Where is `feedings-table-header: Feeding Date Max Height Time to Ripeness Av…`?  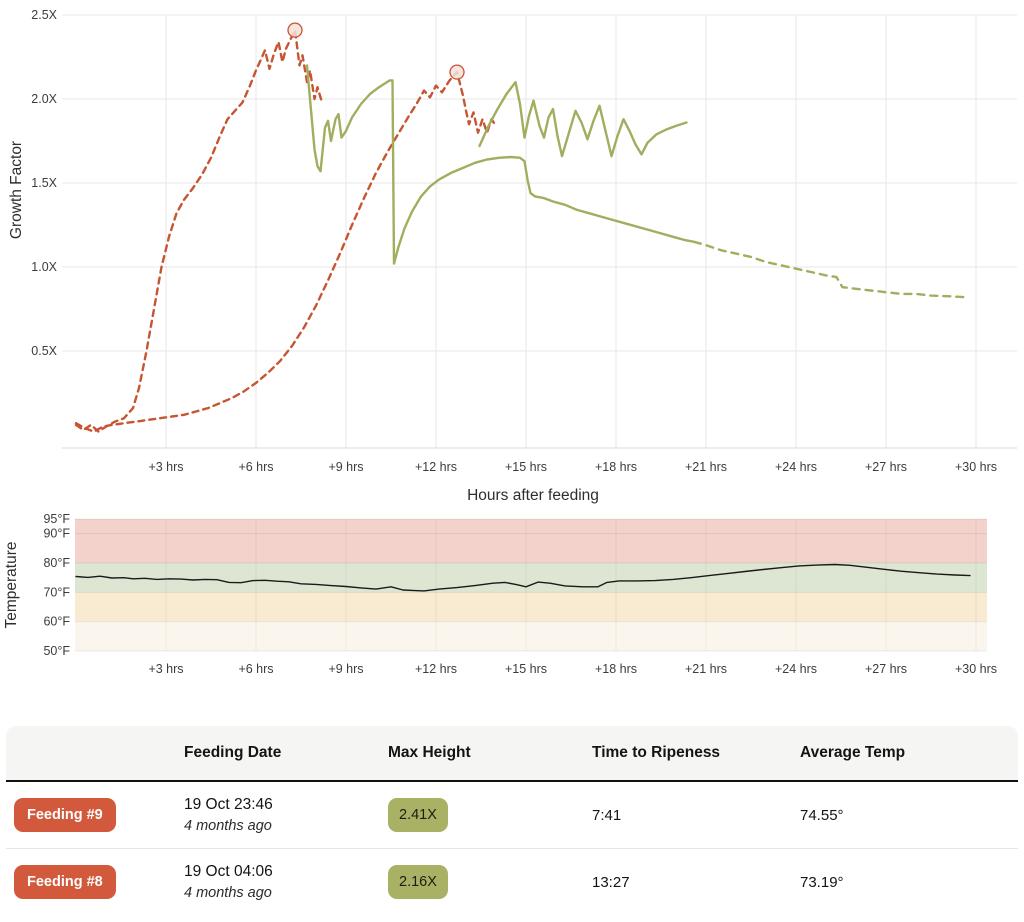 feedings-table-header: Feeding Date Max Height Time to Ripeness Av… is located at coordinates (512, 754).